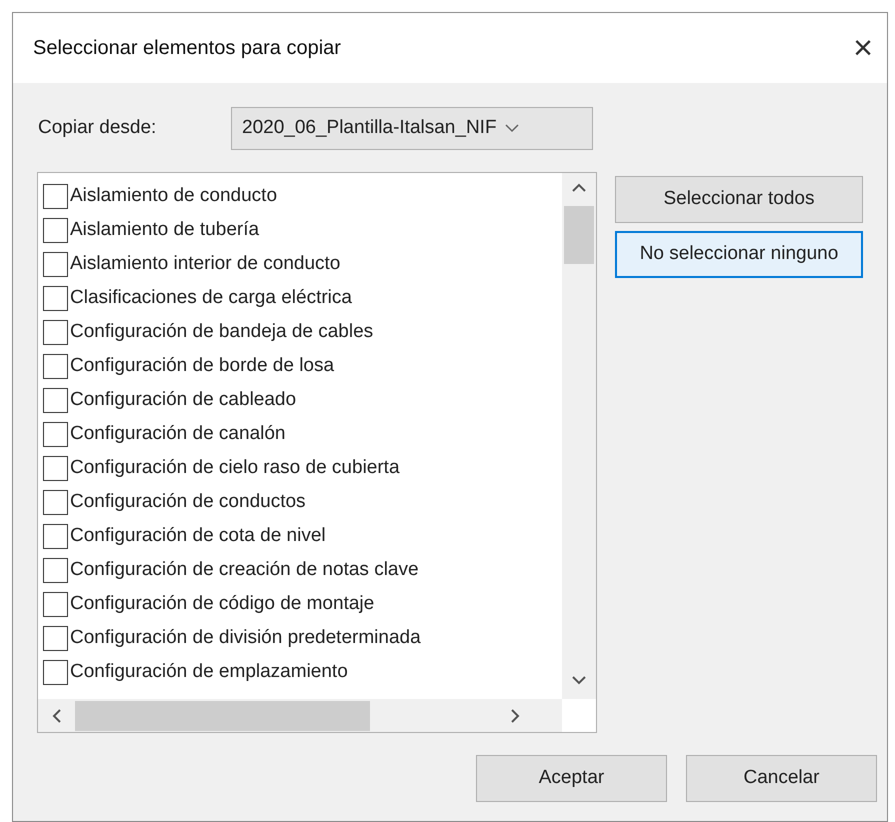 This screenshot has height=822, width=895. Describe the element at coordinates (198, 536) in the screenshot. I see `item-label: Configuración de cota de nivel` at that location.